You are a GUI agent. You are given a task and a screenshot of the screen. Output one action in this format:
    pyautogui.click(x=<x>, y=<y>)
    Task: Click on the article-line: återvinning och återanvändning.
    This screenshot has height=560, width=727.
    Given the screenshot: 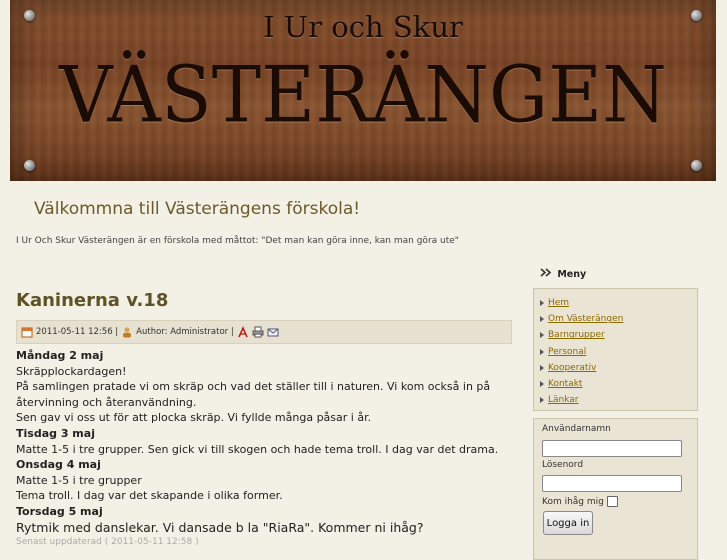 What is the action you would take?
    pyautogui.click(x=106, y=402)
    